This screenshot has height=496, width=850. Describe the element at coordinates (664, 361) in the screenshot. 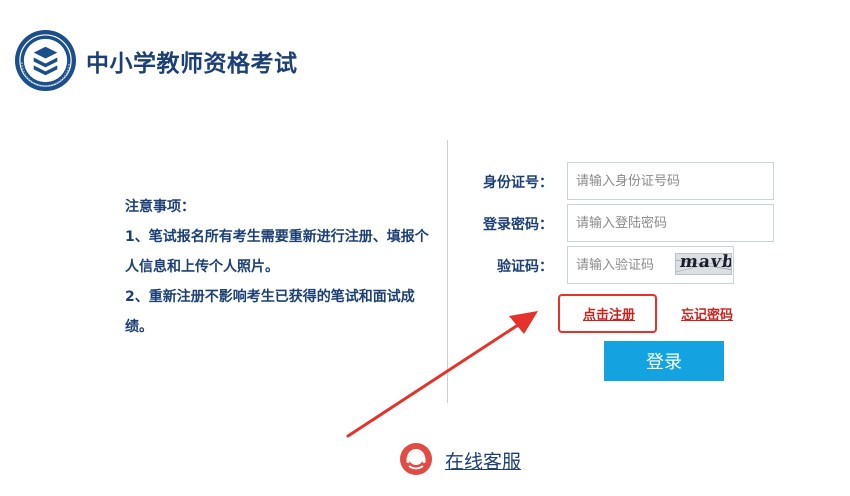

I see `login-button: 登录` at that location.